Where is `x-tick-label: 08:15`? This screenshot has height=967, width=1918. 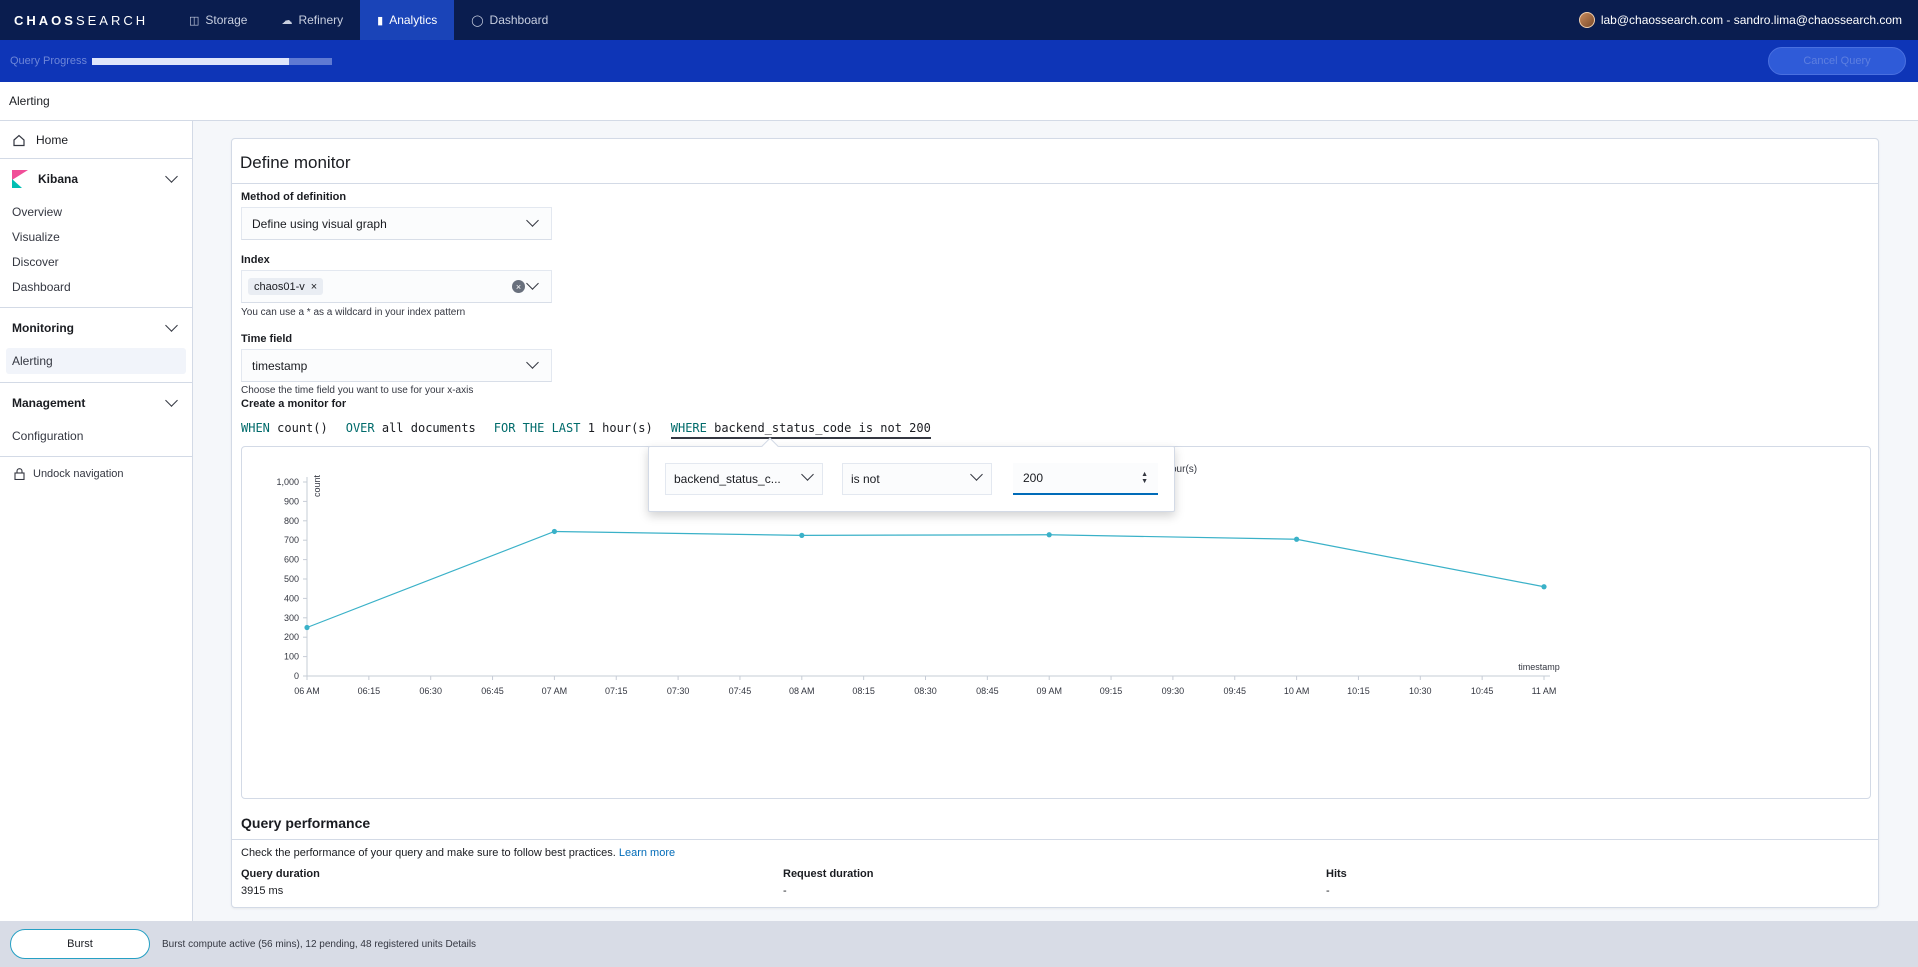
x-tick-label: 08:15 is located at coordinates (863, 691).